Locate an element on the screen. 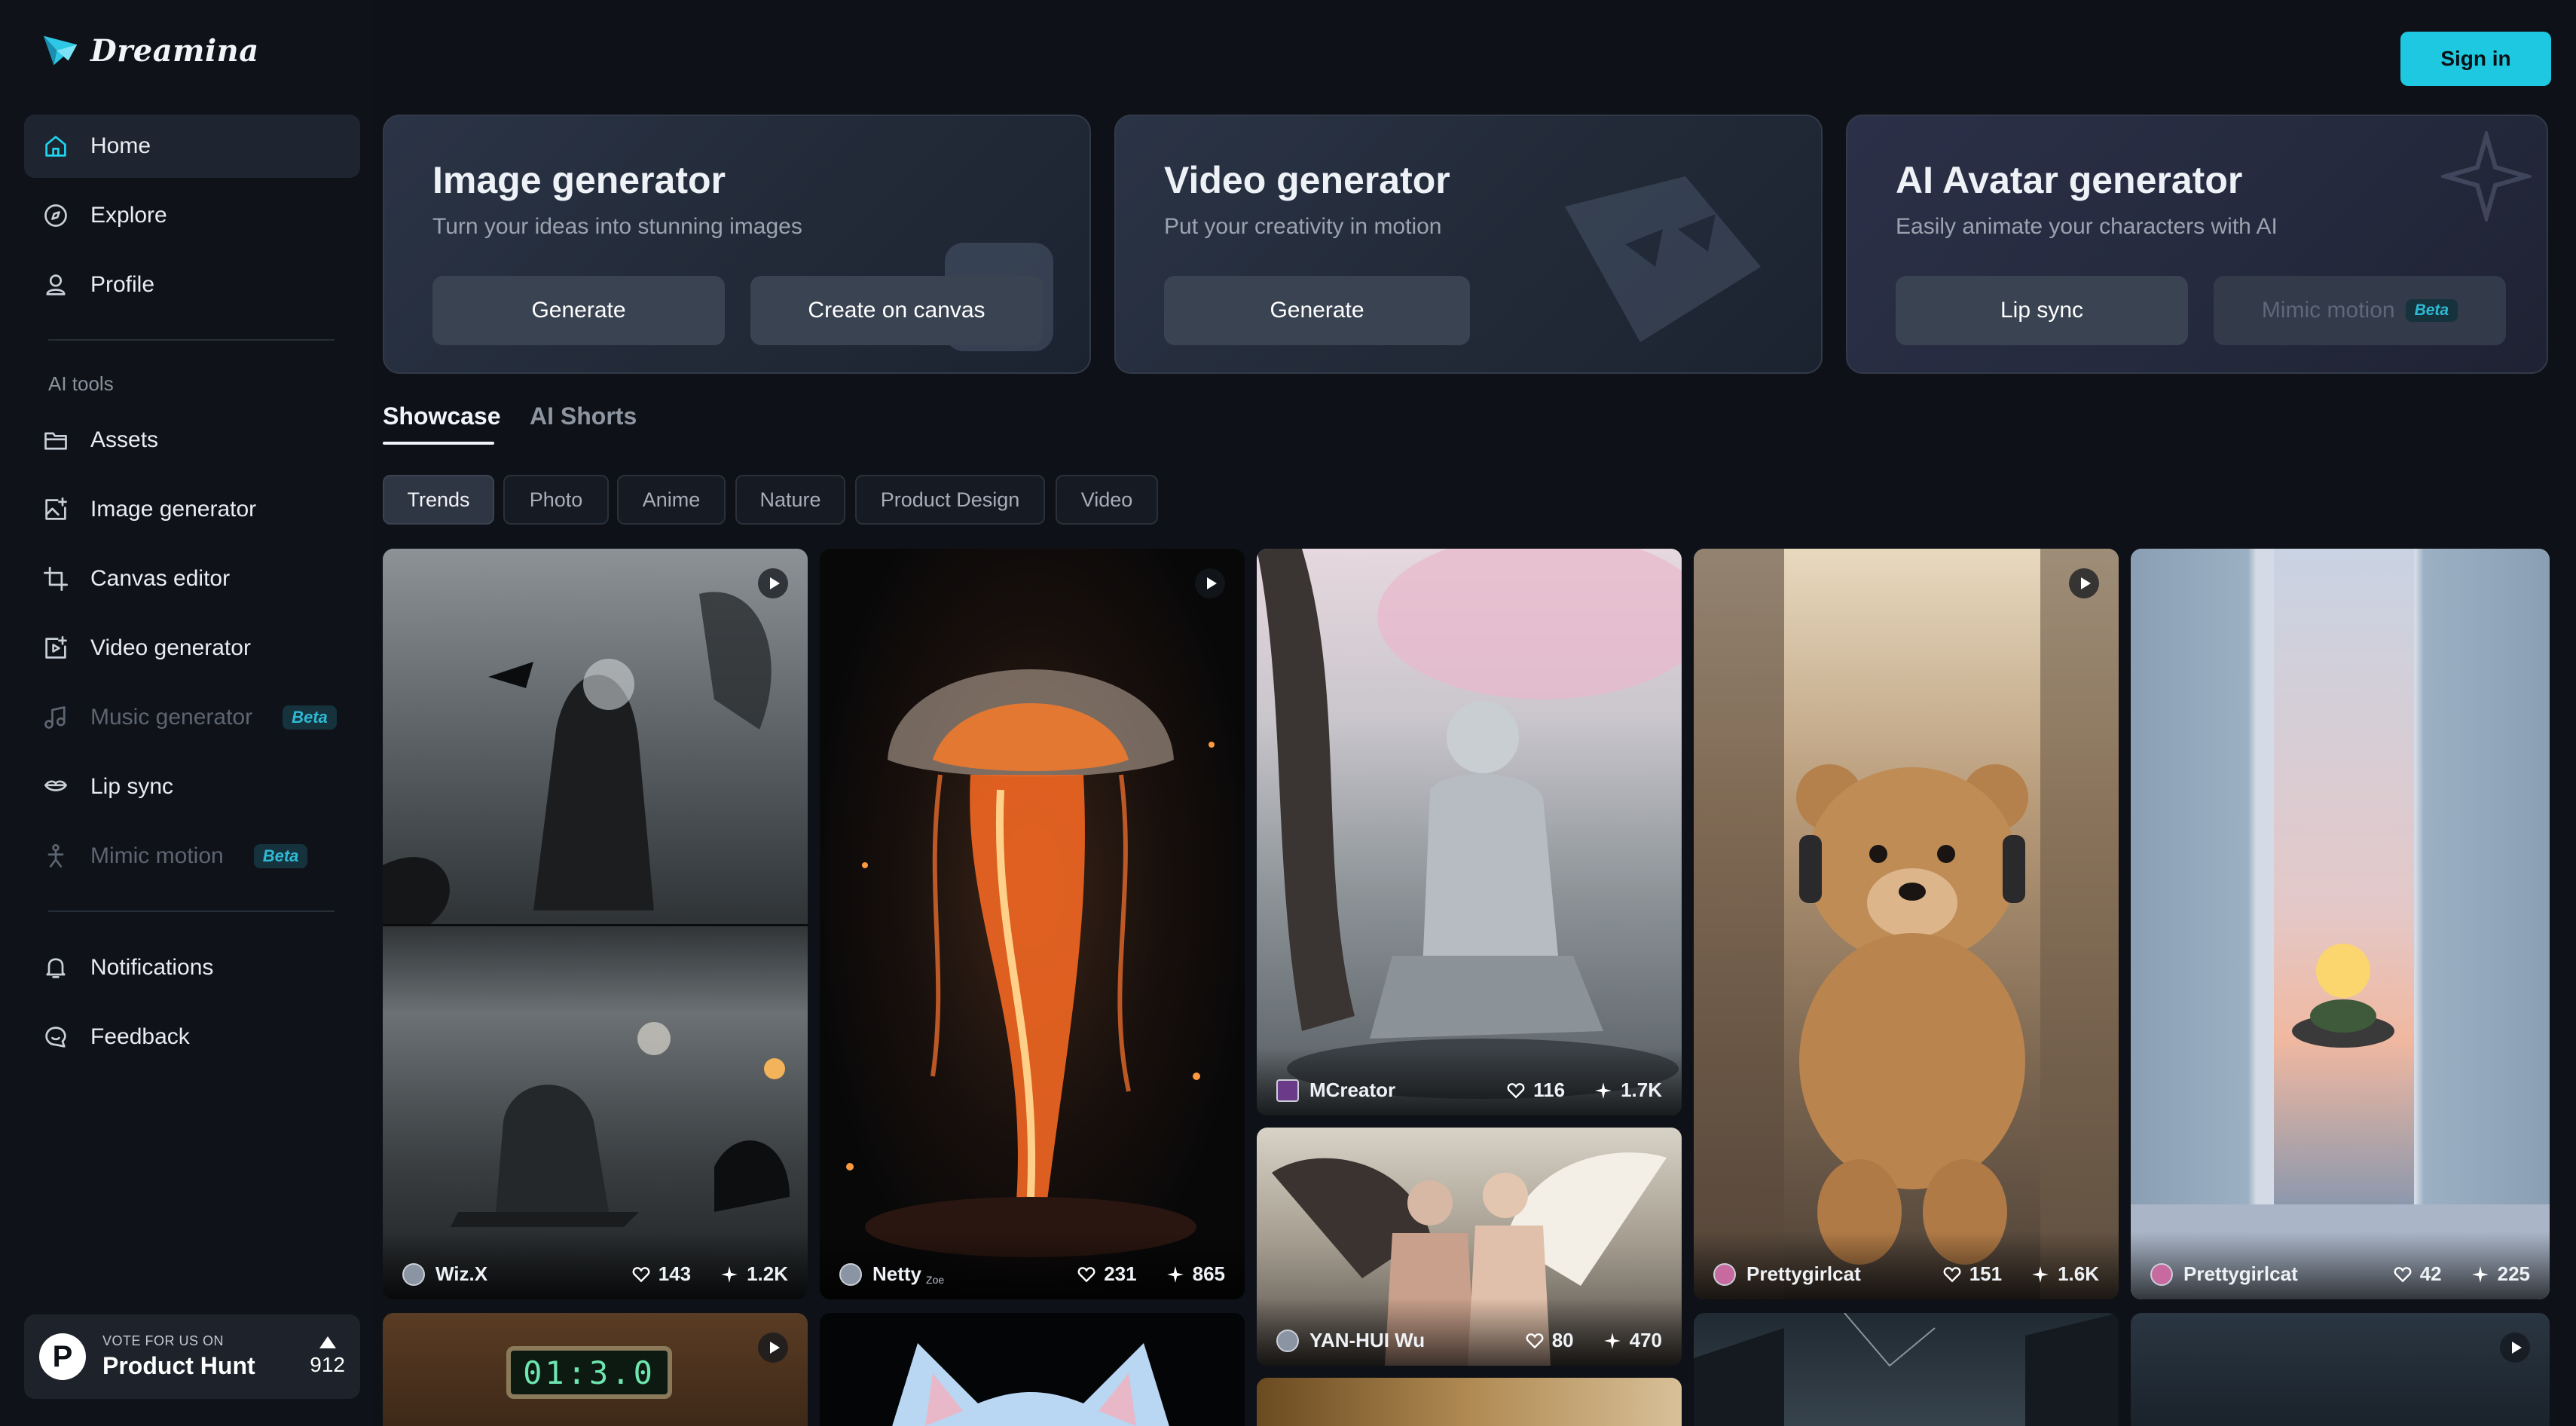 The height and width of the screenshot is (1426, 2576). gallery-card: Netty Zoe 231 865 is located at coordinates (1032, 924).